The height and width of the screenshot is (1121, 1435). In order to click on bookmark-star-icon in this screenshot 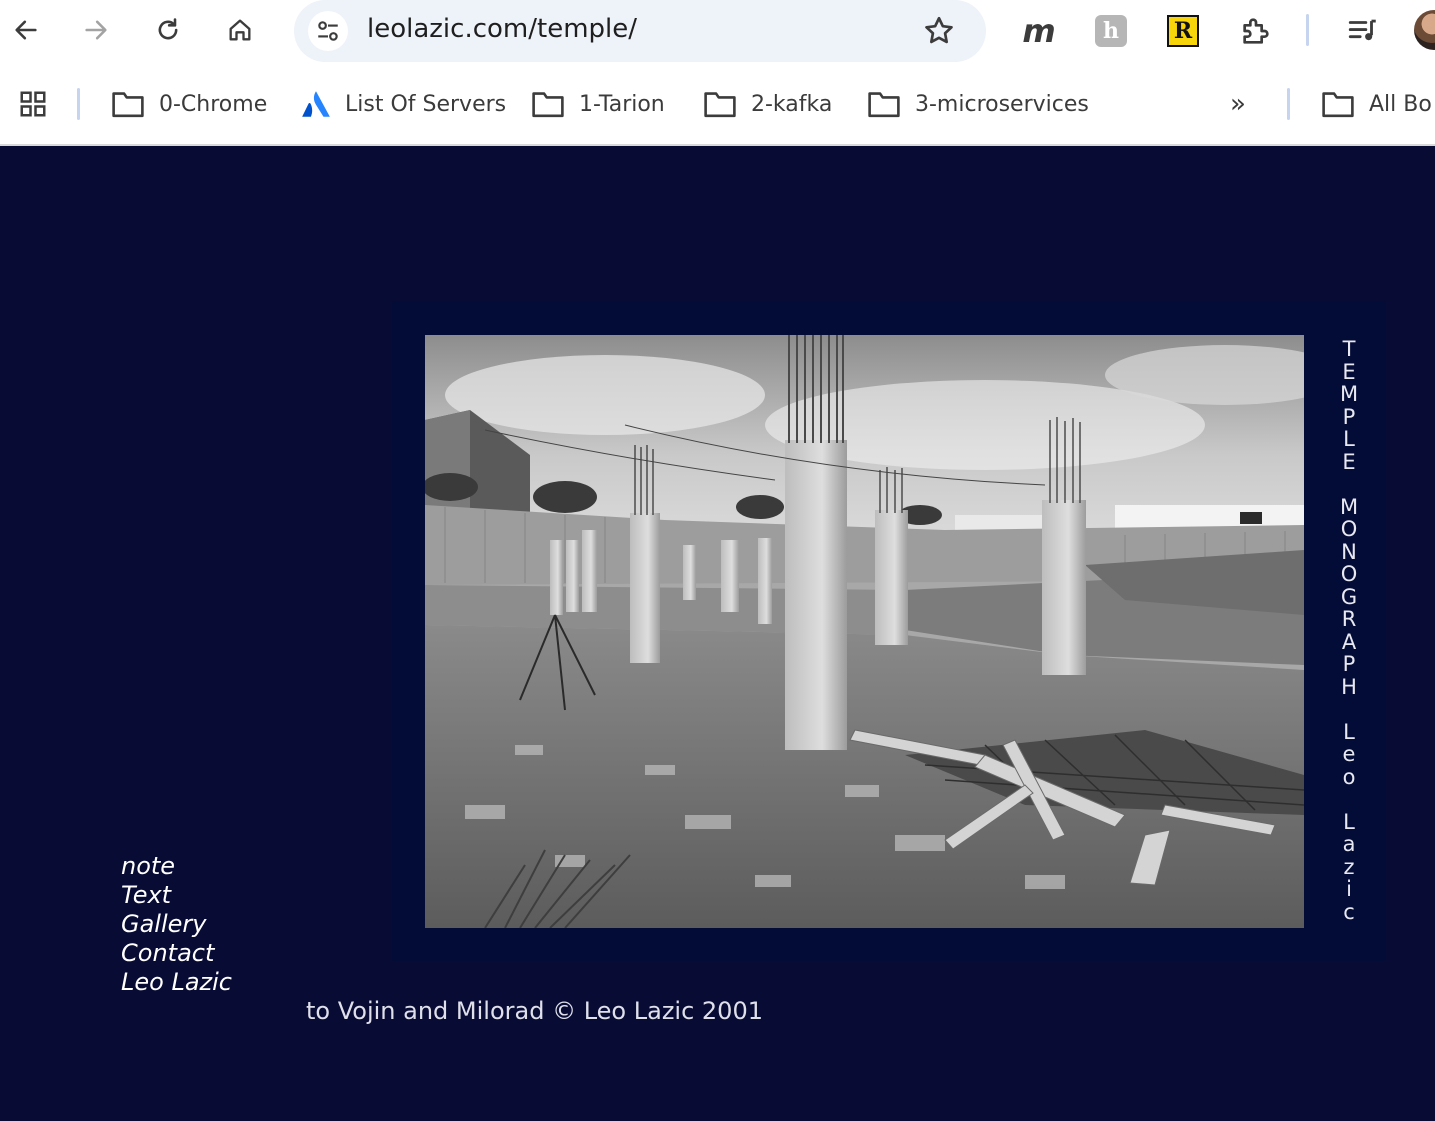, I will do `click(939, 31)`.